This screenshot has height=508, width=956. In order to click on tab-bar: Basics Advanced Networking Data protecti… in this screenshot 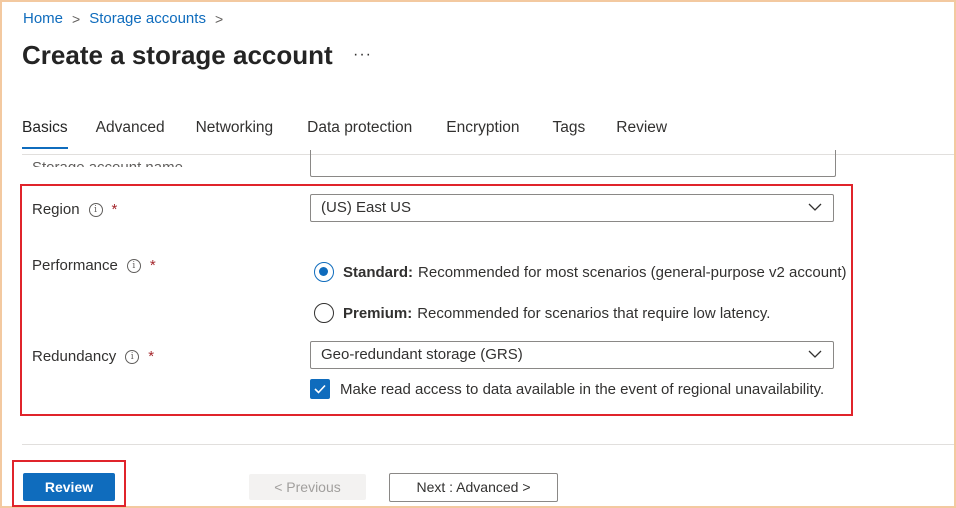, I will do `click(344, 134)`.